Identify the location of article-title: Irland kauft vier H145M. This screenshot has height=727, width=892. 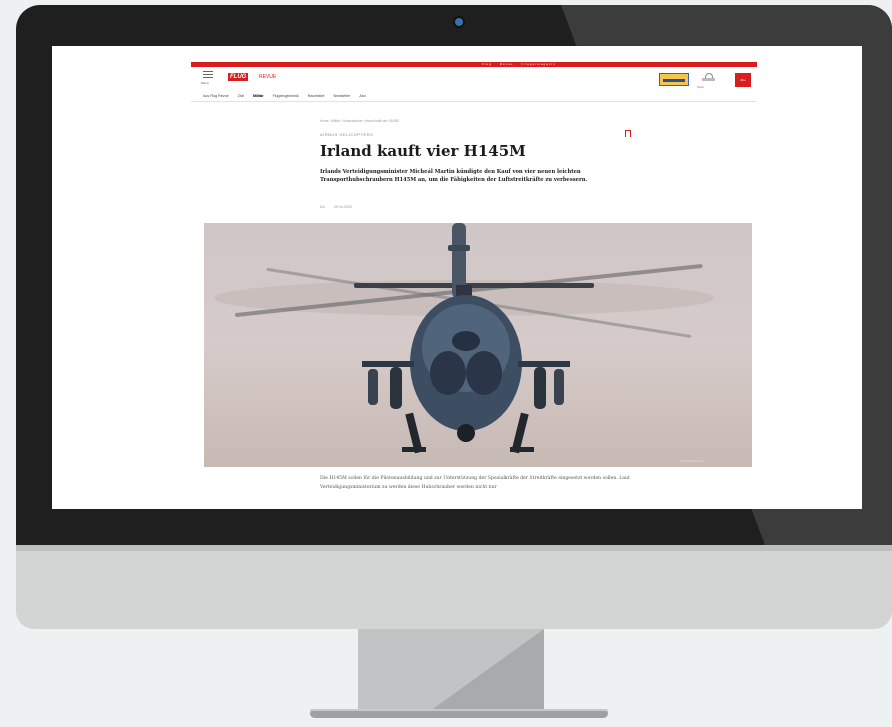
(423, 151).